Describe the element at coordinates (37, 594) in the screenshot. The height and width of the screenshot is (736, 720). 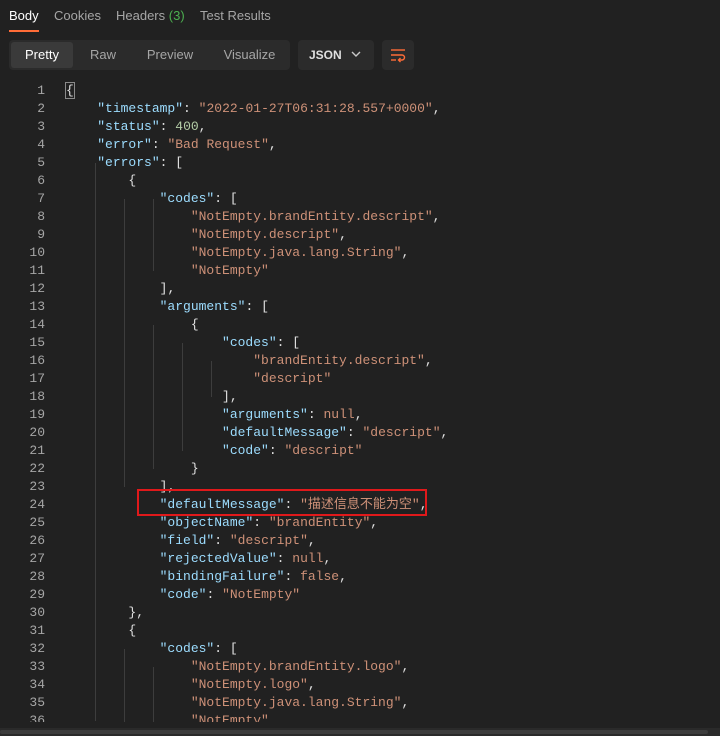
I see `line-number: 29` at that location.